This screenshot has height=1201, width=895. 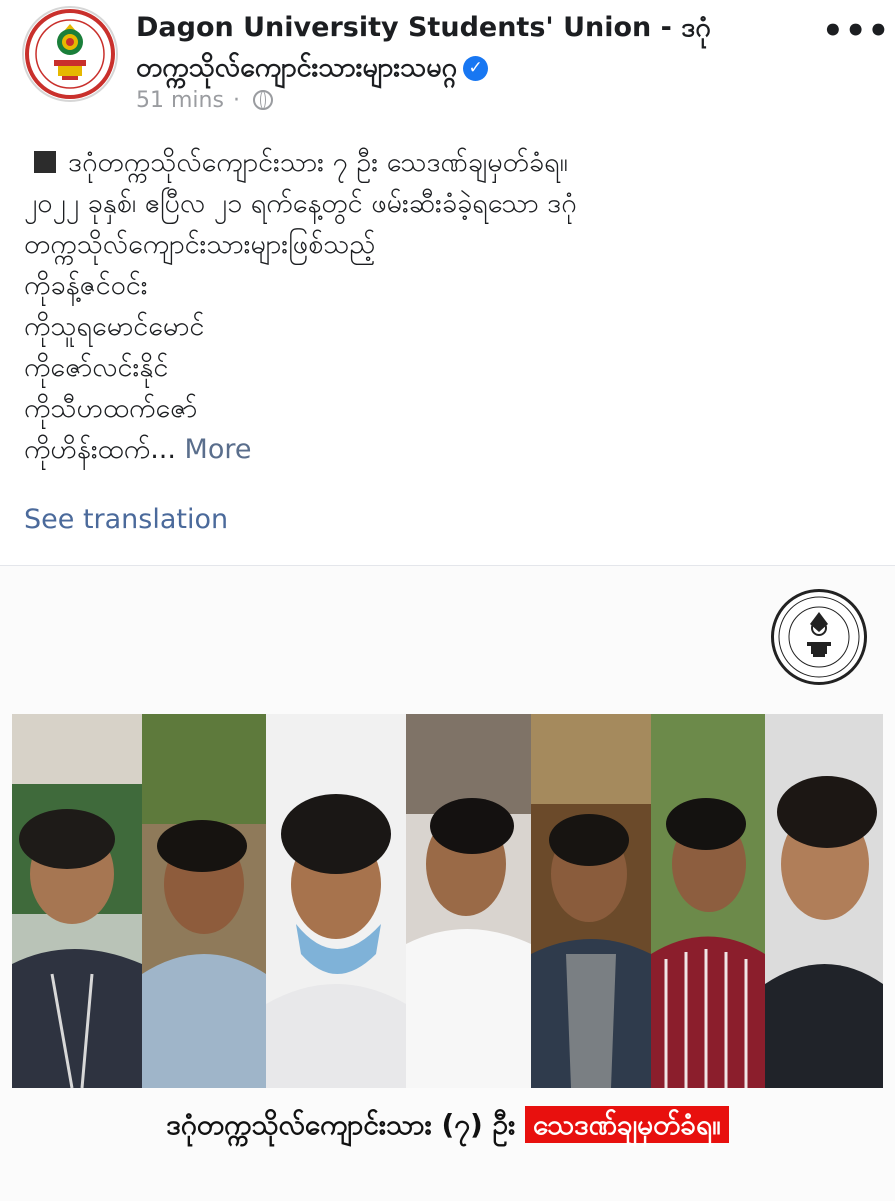 I want to click on globe-icon, so click(x=262, y=100).